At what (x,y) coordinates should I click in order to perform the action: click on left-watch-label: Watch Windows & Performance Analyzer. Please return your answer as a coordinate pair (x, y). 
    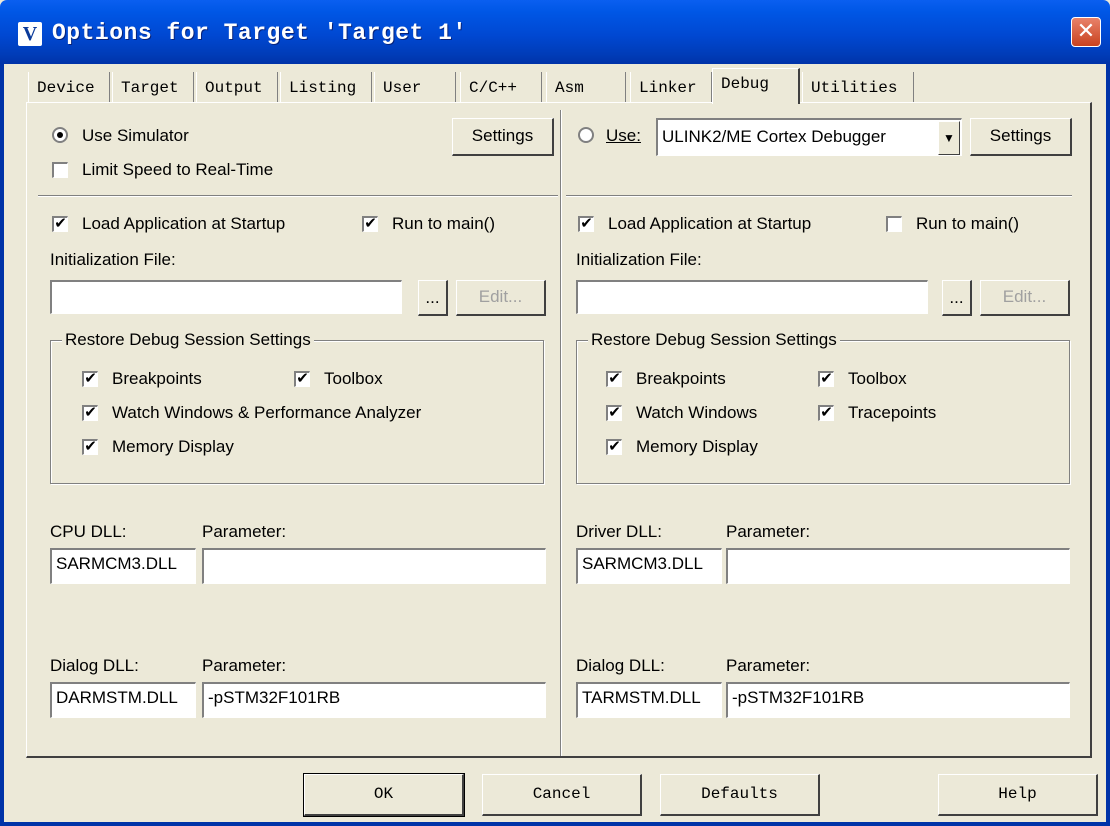
    Looking at the image, I should click on (267, 412).